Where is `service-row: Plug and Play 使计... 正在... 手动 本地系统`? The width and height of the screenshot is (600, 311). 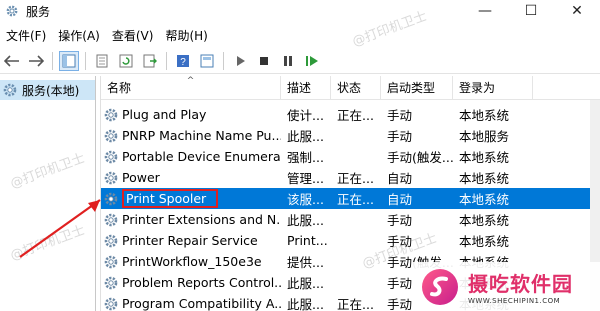
service-row: Plug and Play 使计... 正在... 手动 本地系统 is located at coordinates (350, 114).